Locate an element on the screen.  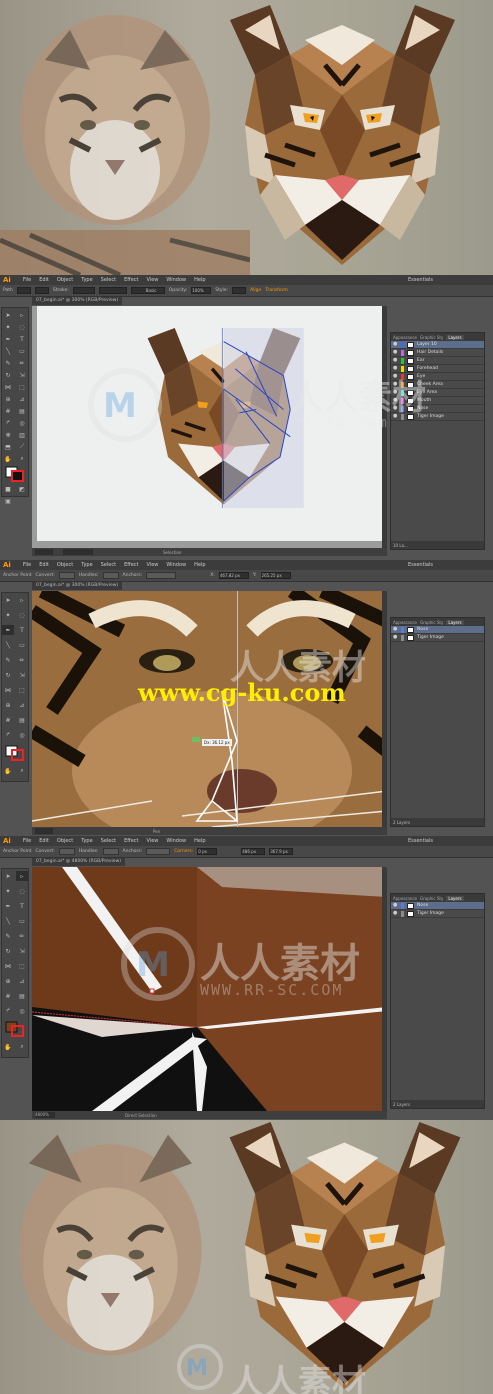
stroke-swatch is located at coordinates (41, 290).